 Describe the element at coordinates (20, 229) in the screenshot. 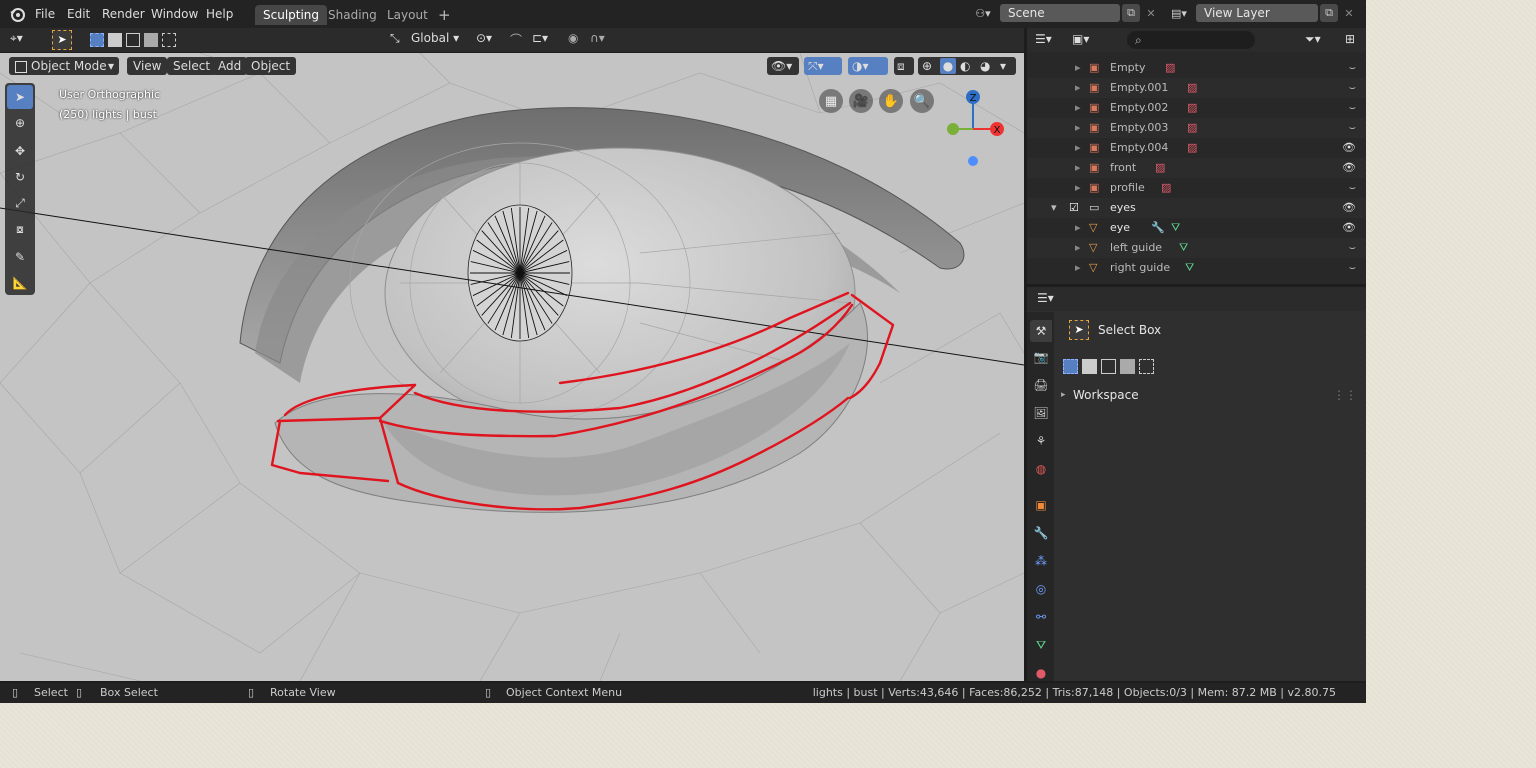

I see `transform-tool-icon: ⧇` at that location.